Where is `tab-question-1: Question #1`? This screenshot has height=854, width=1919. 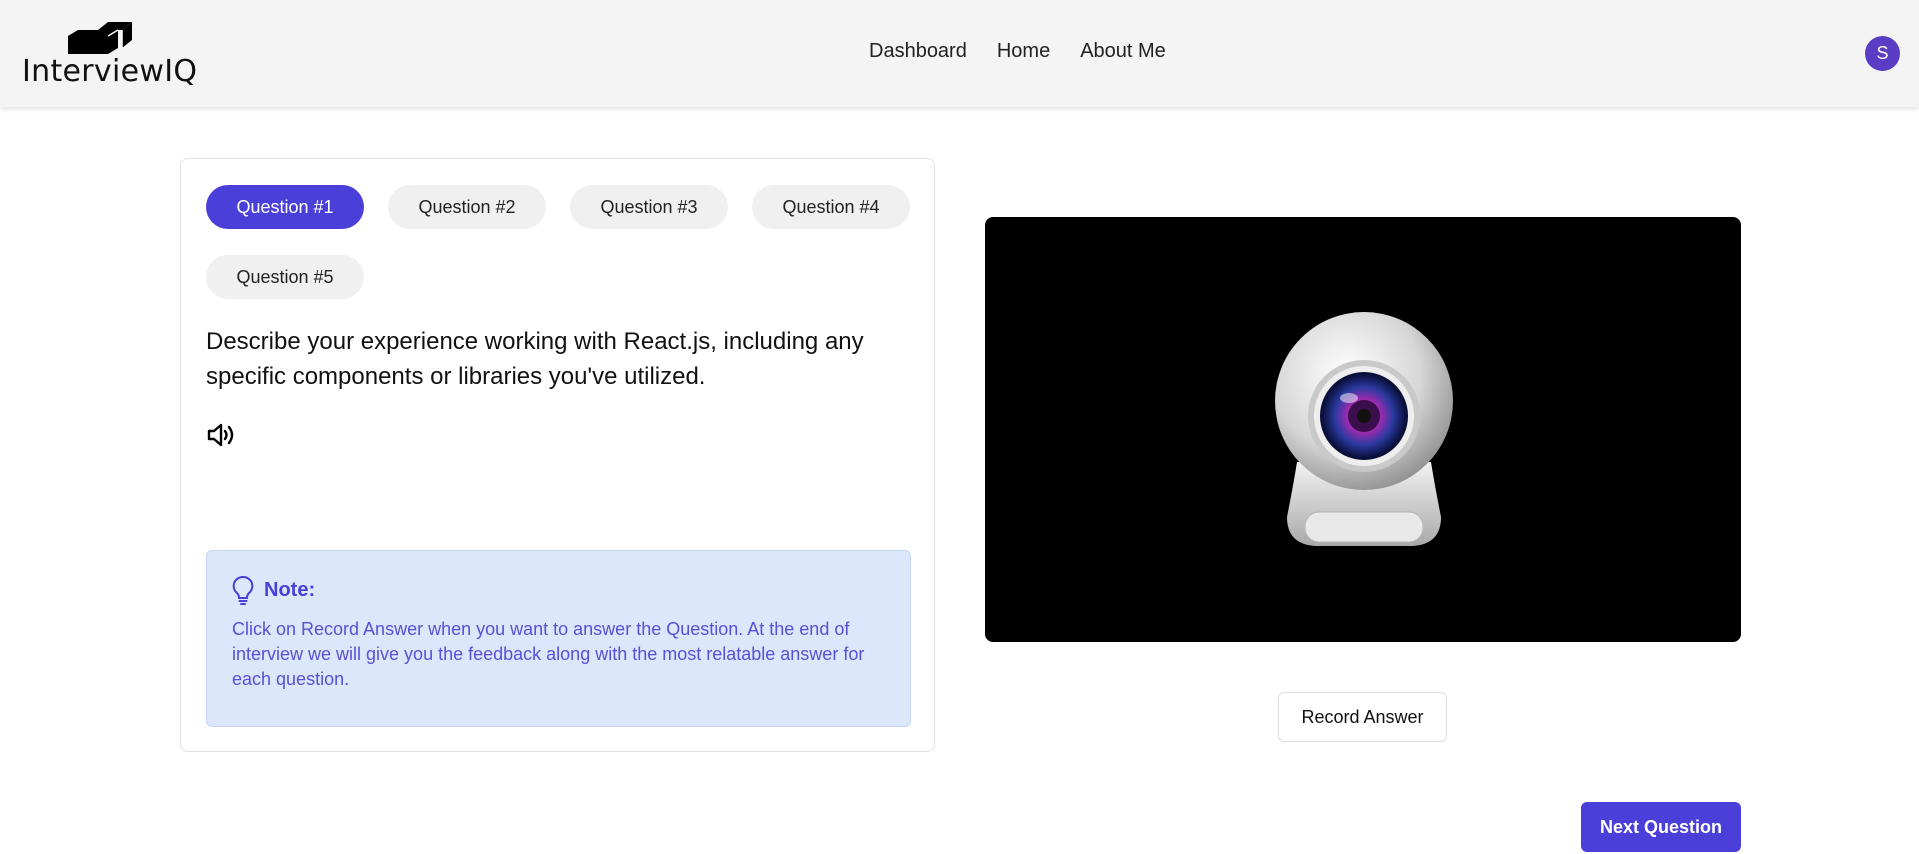
tab-question-1: Question #1 is located at coordinates (285, 207).